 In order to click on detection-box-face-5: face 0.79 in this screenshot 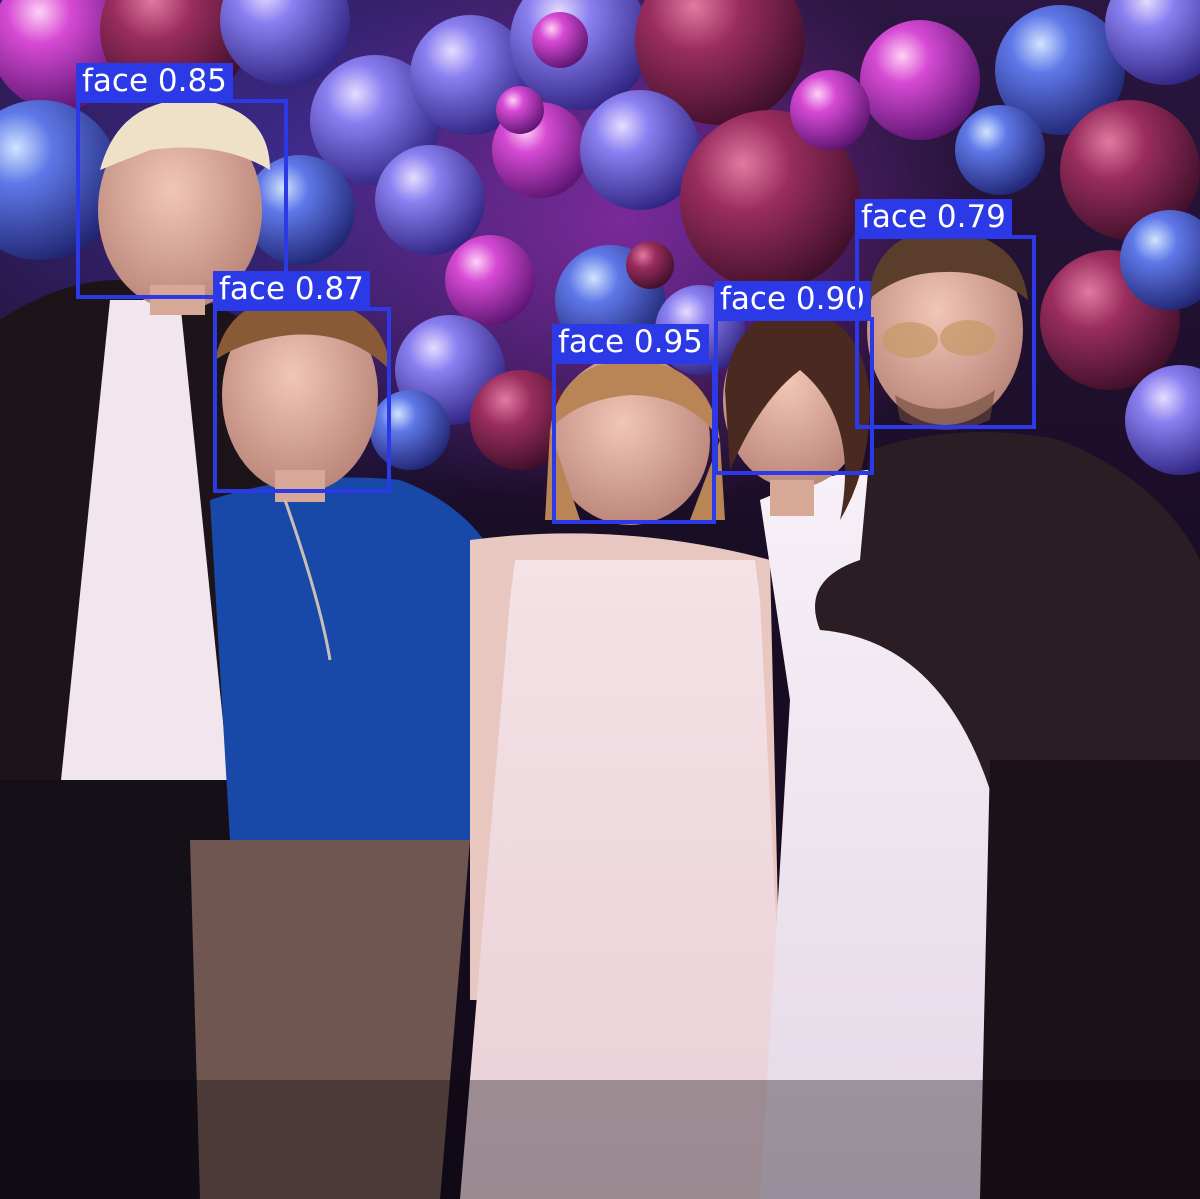, I will do `click(945, 314)`.